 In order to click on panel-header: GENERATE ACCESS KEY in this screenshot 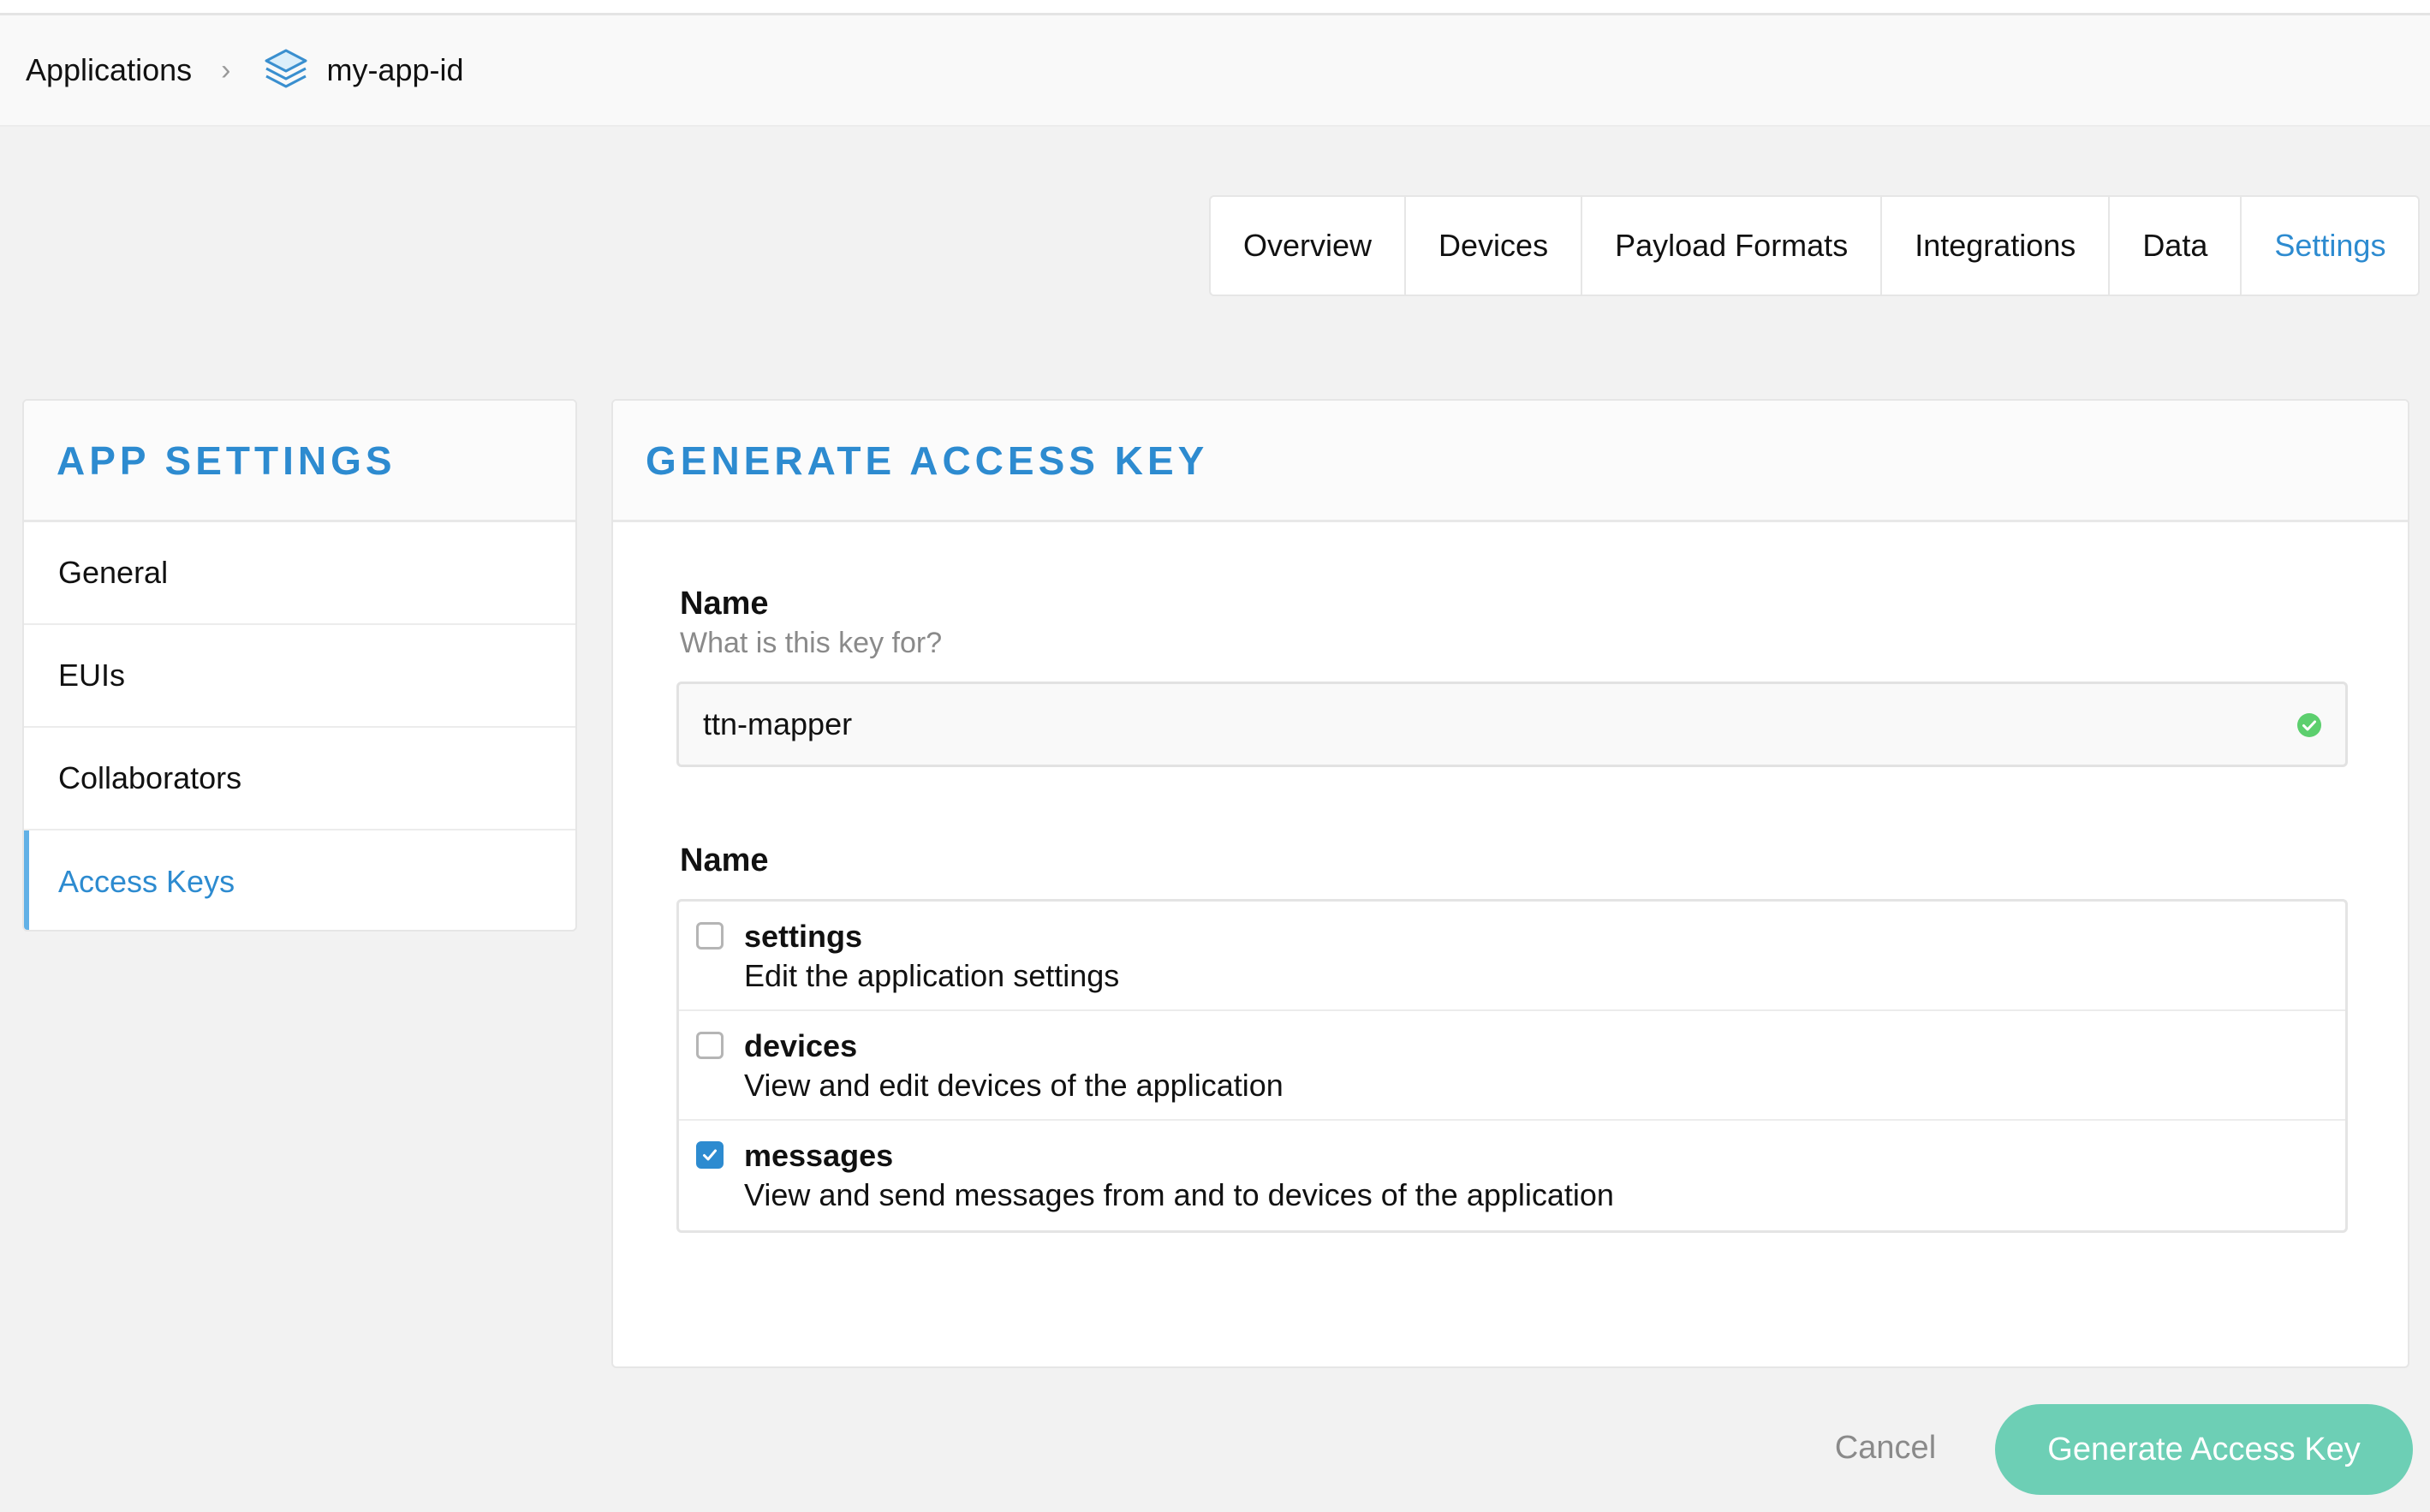, I will do `click(1510, 461)`.